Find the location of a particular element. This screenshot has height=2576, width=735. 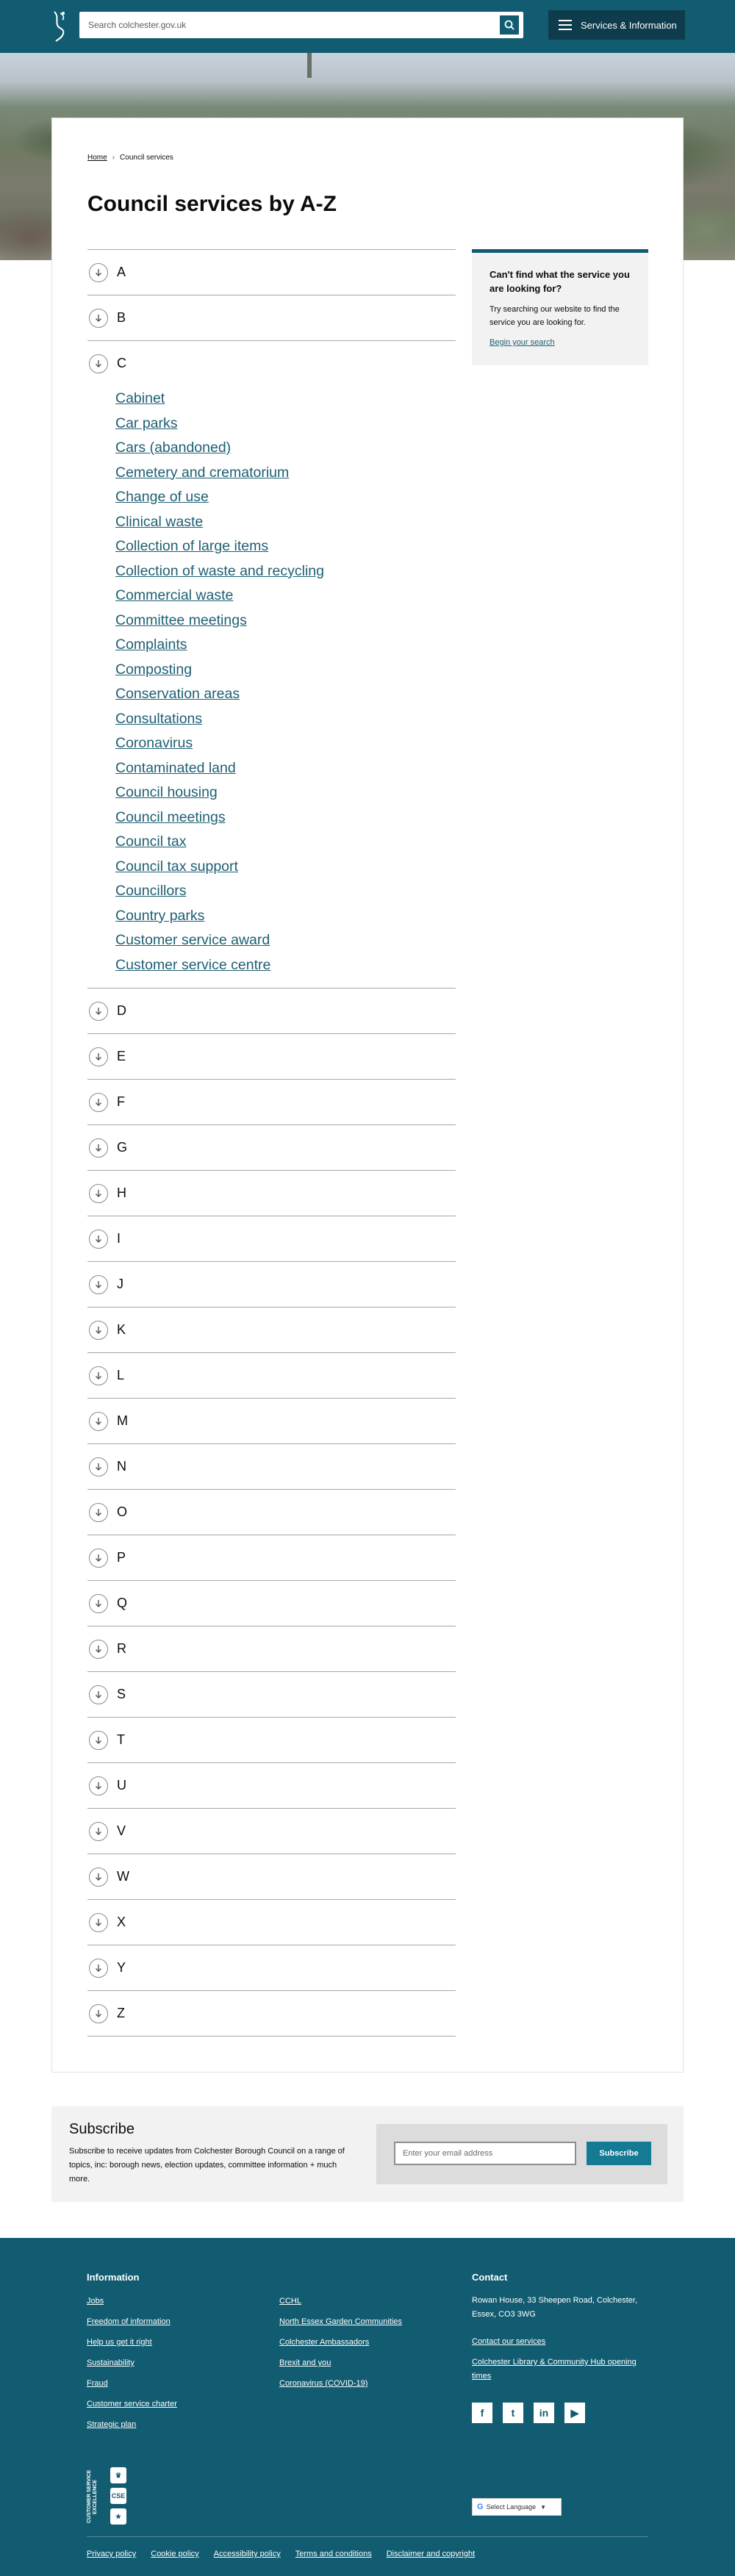

az-section-t: T is located at coordinates (271, 1740).